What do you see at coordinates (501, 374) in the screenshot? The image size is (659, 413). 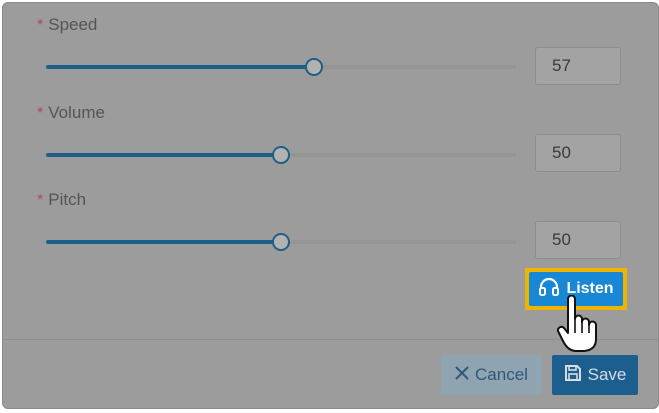 I see `cancel-button-label: Cancel` at bounding box center [501, 374].